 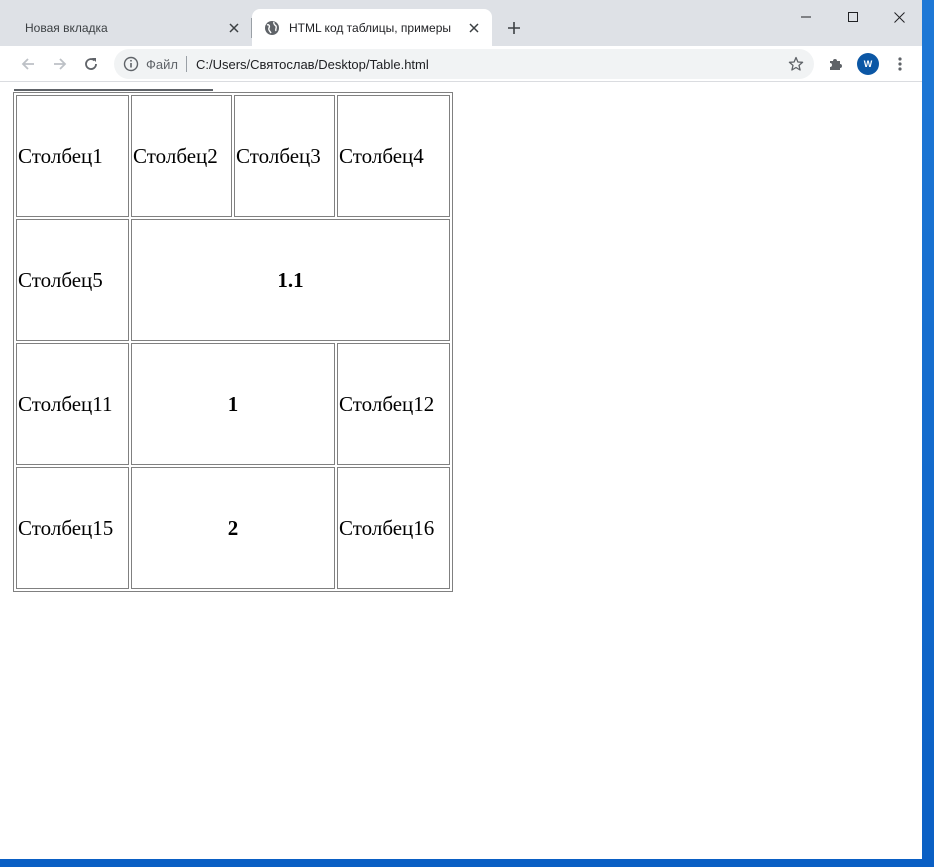 I want to click on table-row: Столбец5 1.1, so click(x=233, y=280).